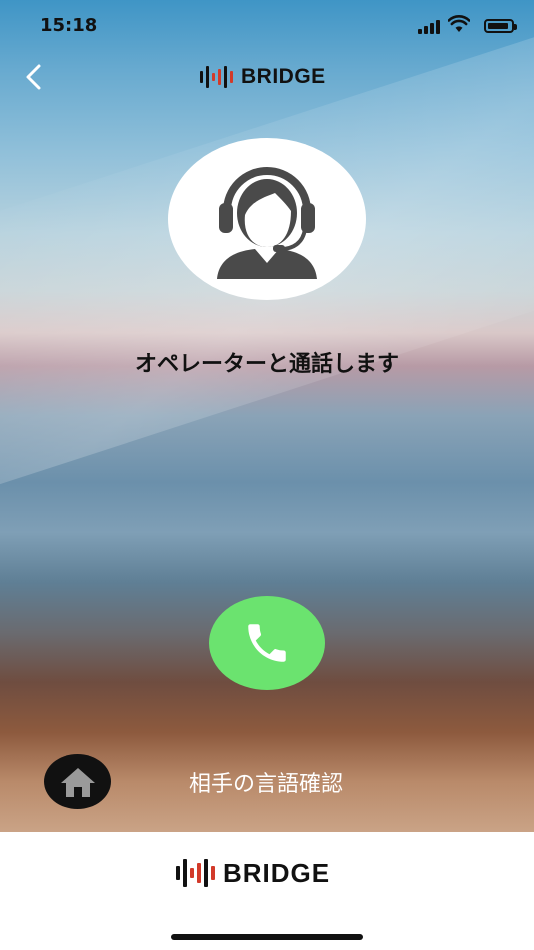  Describe the element at coordinates (283, 76) in the screenshot. I see `logo-text: BRIDGE` at that location.